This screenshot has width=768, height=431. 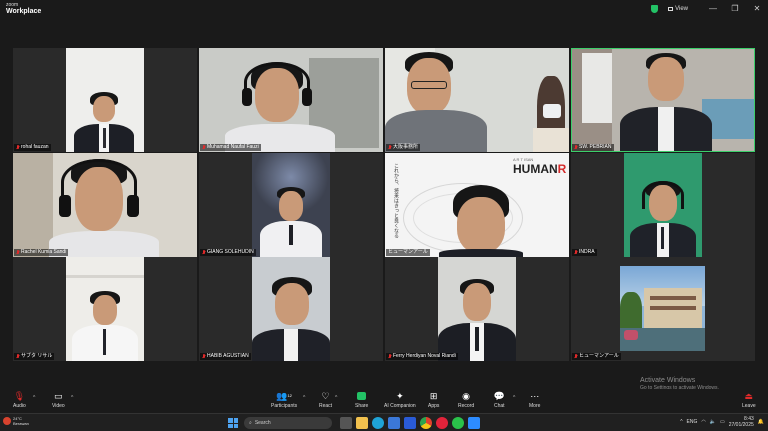 I want to click on share-screen-icon, so click(x=362, y=396).